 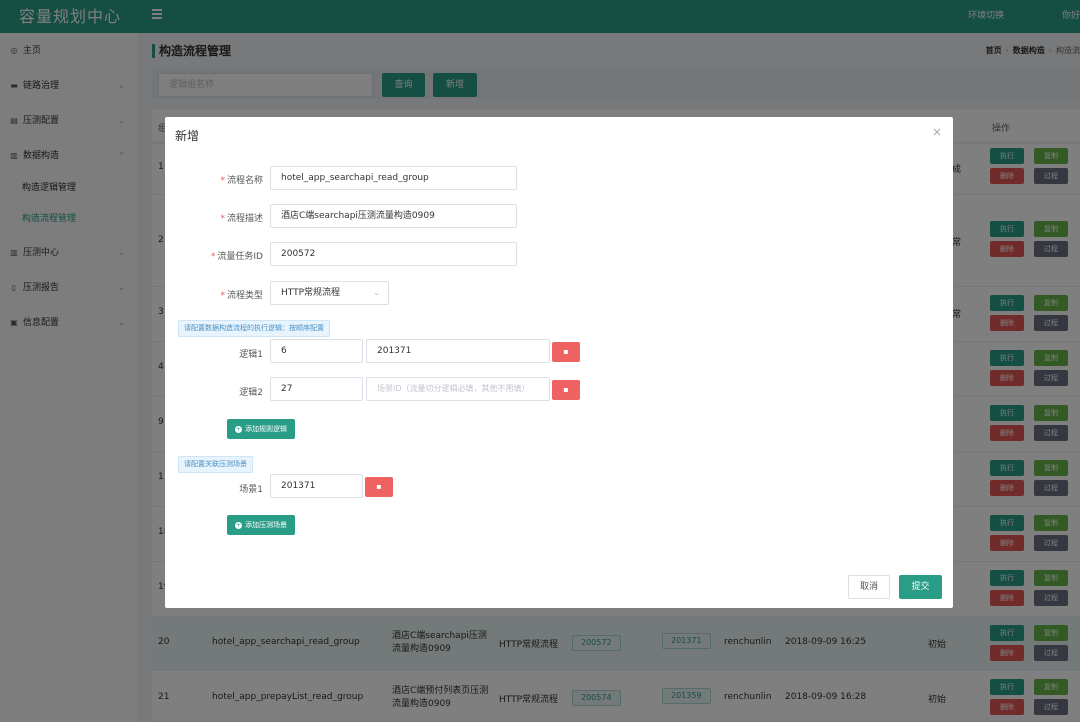 I want to click on logic-1-delete-button: ▪, so click(x=566, y=352).